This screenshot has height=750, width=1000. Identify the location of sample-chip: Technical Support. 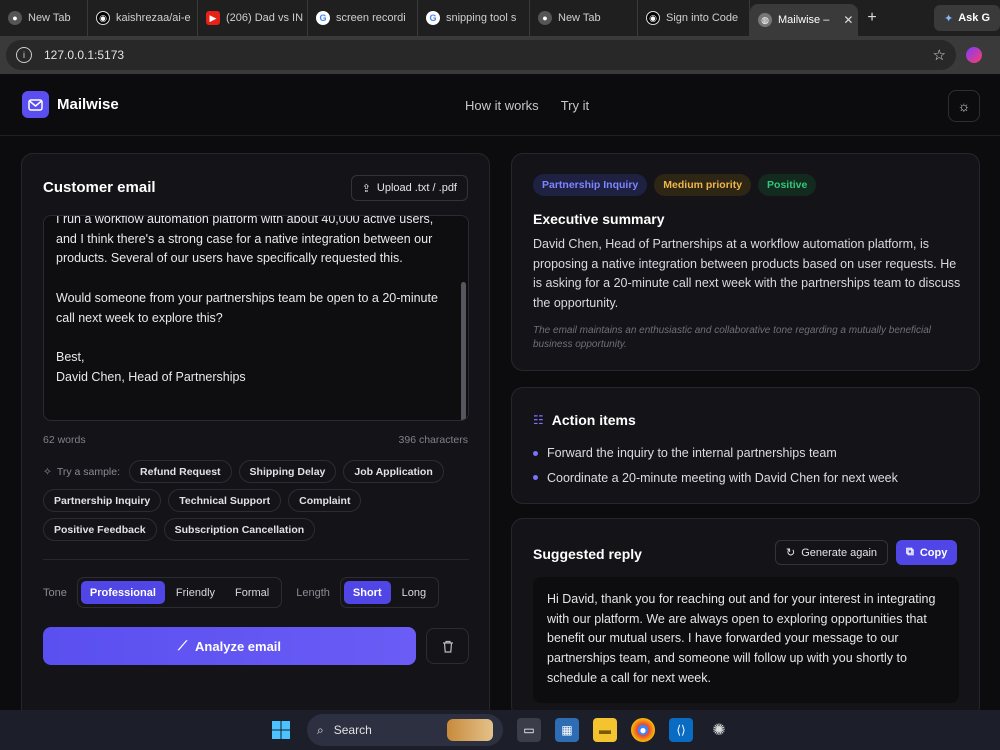
(225, 500).